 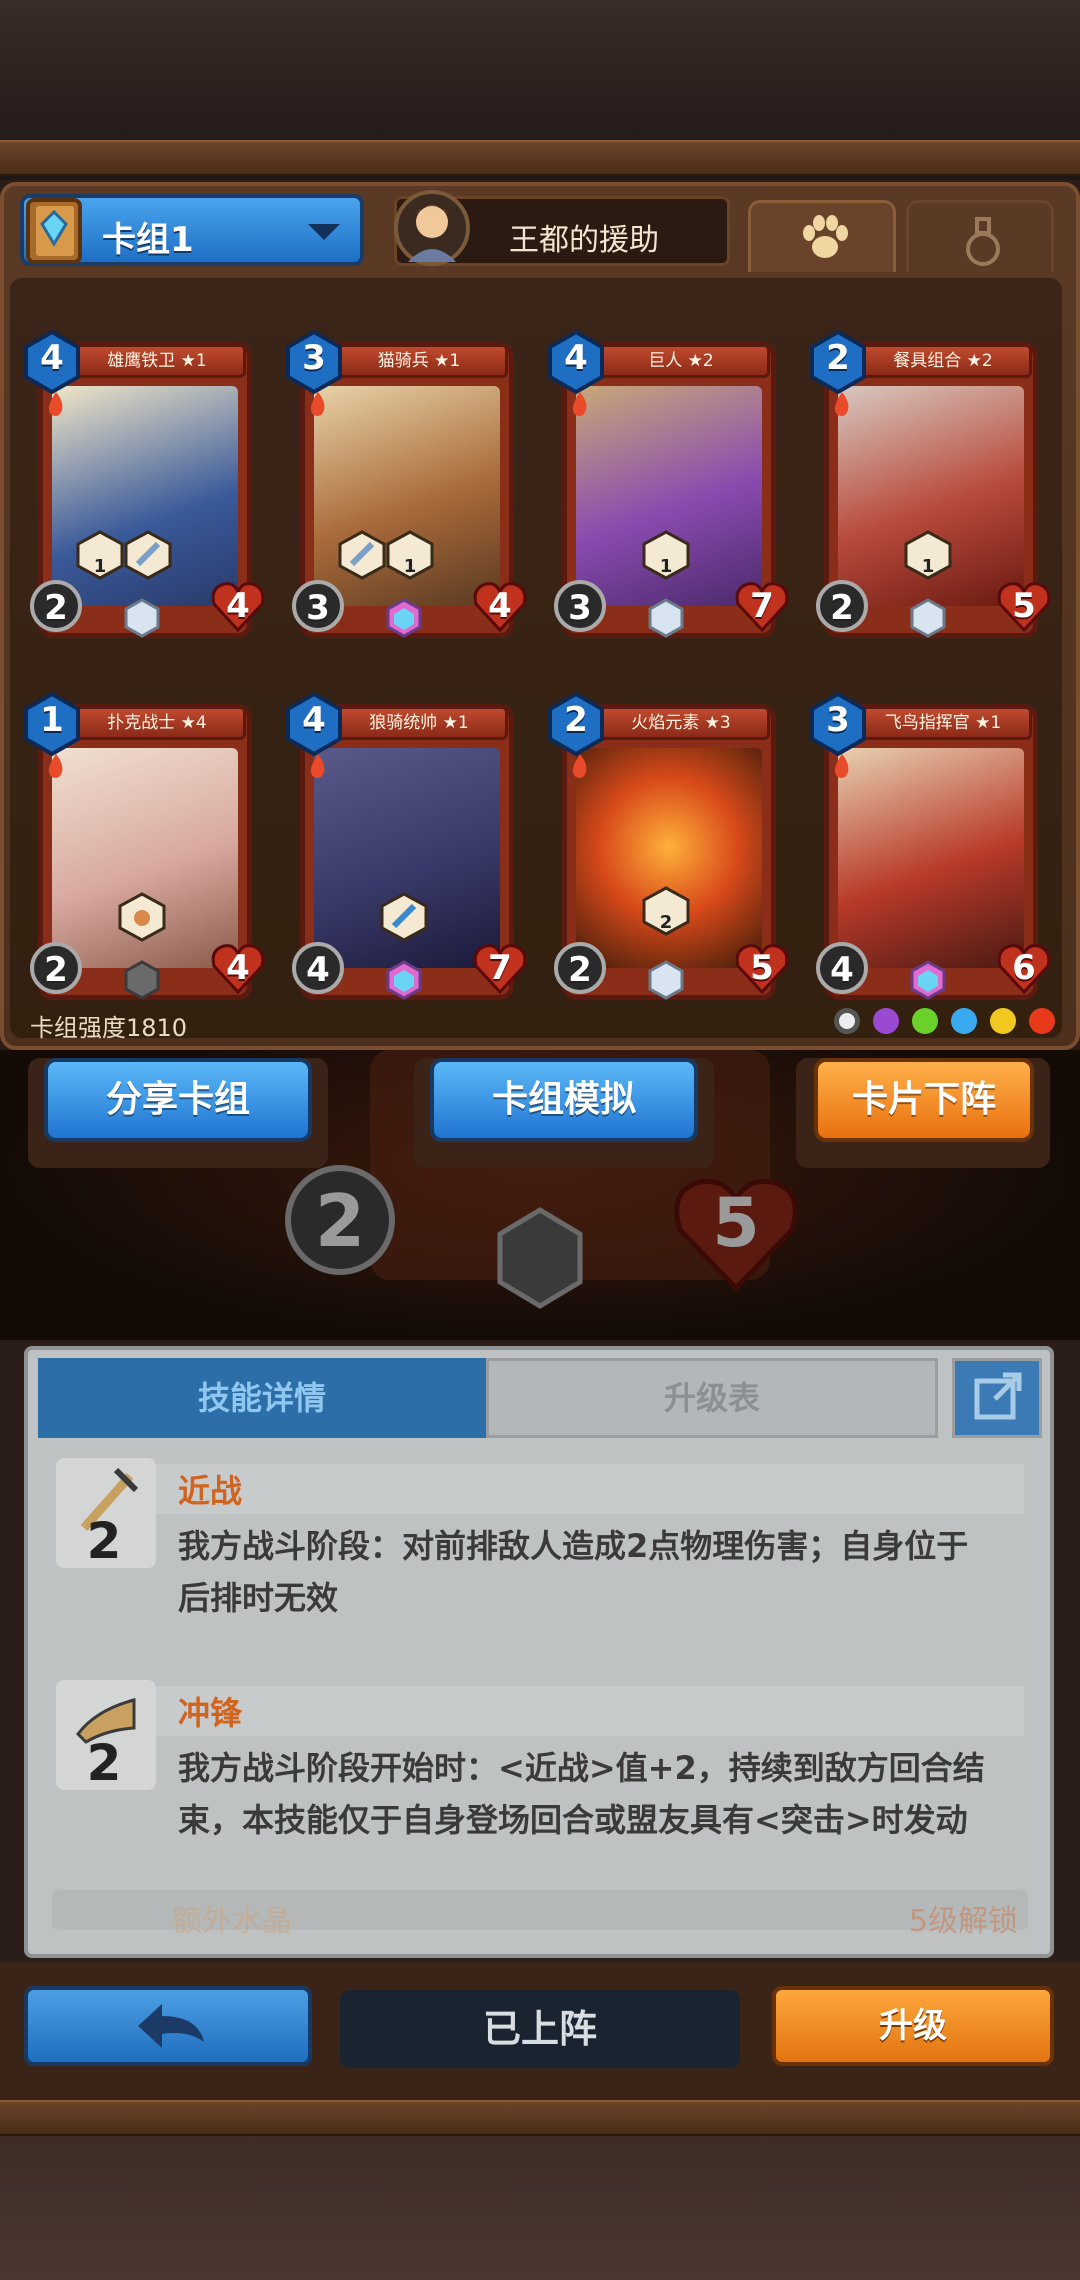 I want to click on potion-icon, so click(x=983, y=241).